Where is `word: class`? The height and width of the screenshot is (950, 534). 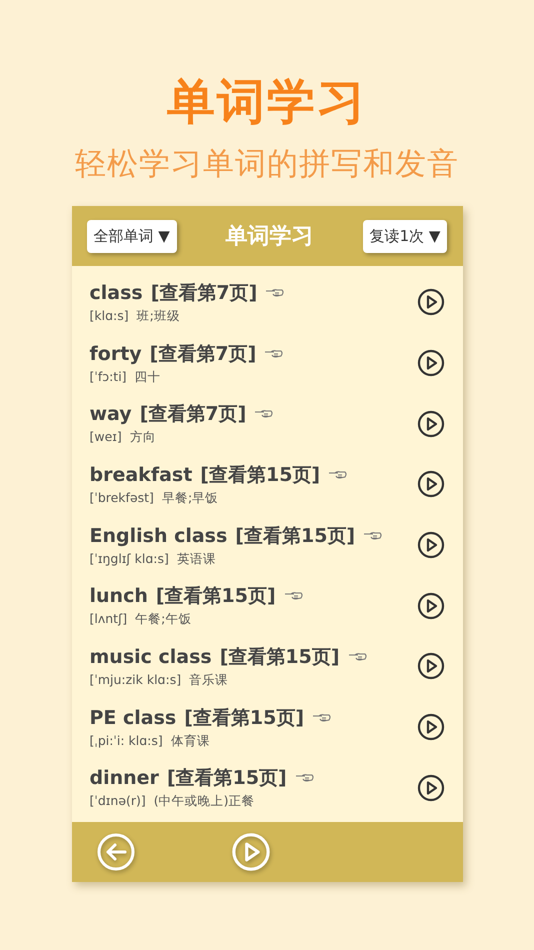
word: class is located at coordinates (116, 293).